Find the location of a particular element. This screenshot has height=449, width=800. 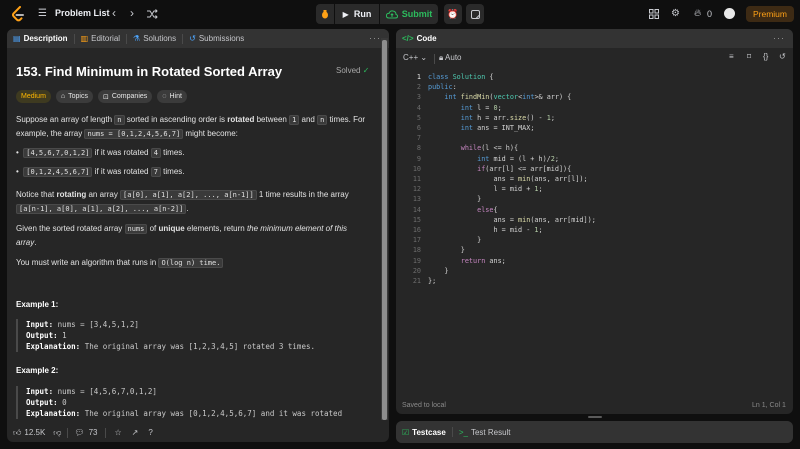

testcase-tabs: ☑ Testcase >_ Test Result is located at coordinates (594, 432).